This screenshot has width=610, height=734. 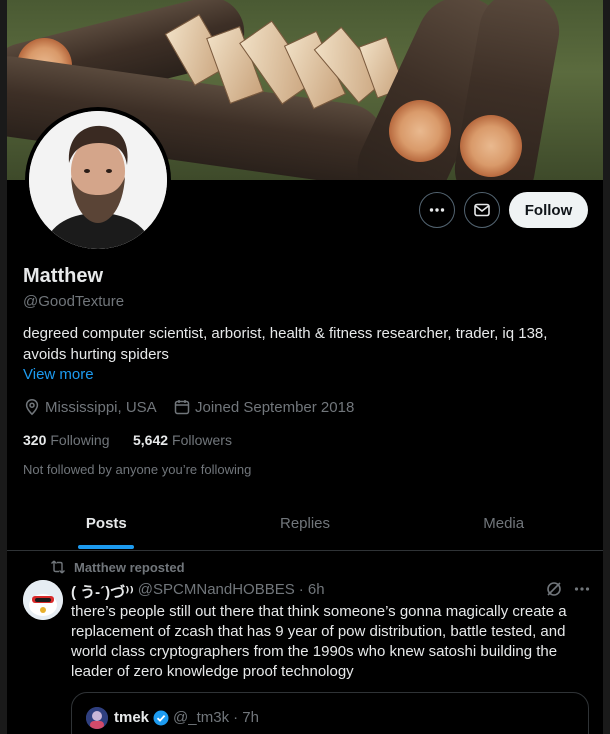 I want to click on following-link: 320 Following, so click(x=66, y=440).